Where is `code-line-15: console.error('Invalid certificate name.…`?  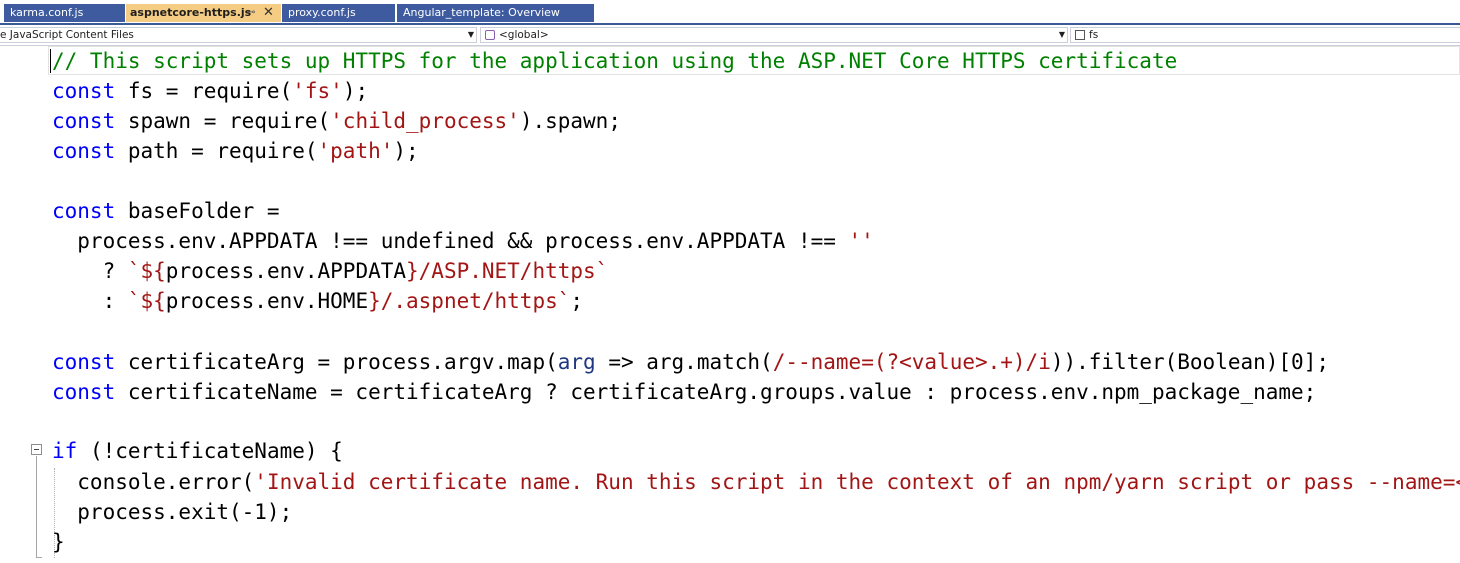 code-line-15: console.error('Invalid certificate name.… is located at coordinates (756, 482).